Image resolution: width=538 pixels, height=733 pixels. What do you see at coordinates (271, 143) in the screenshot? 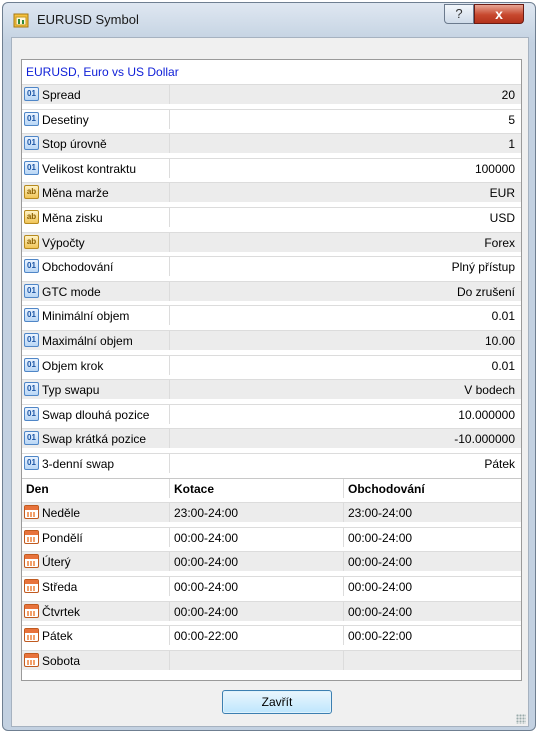
I see `property-row: 01 Stop úrovně 1` at bounding box center [271, 143].